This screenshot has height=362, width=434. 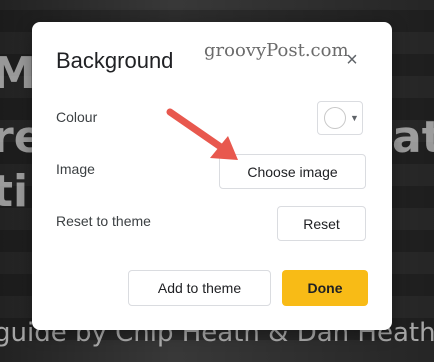 What do you see at coordinates (202, 134) in the screenshot?
I see `annotation-arrow-icon` at bounding box center [202, 134].